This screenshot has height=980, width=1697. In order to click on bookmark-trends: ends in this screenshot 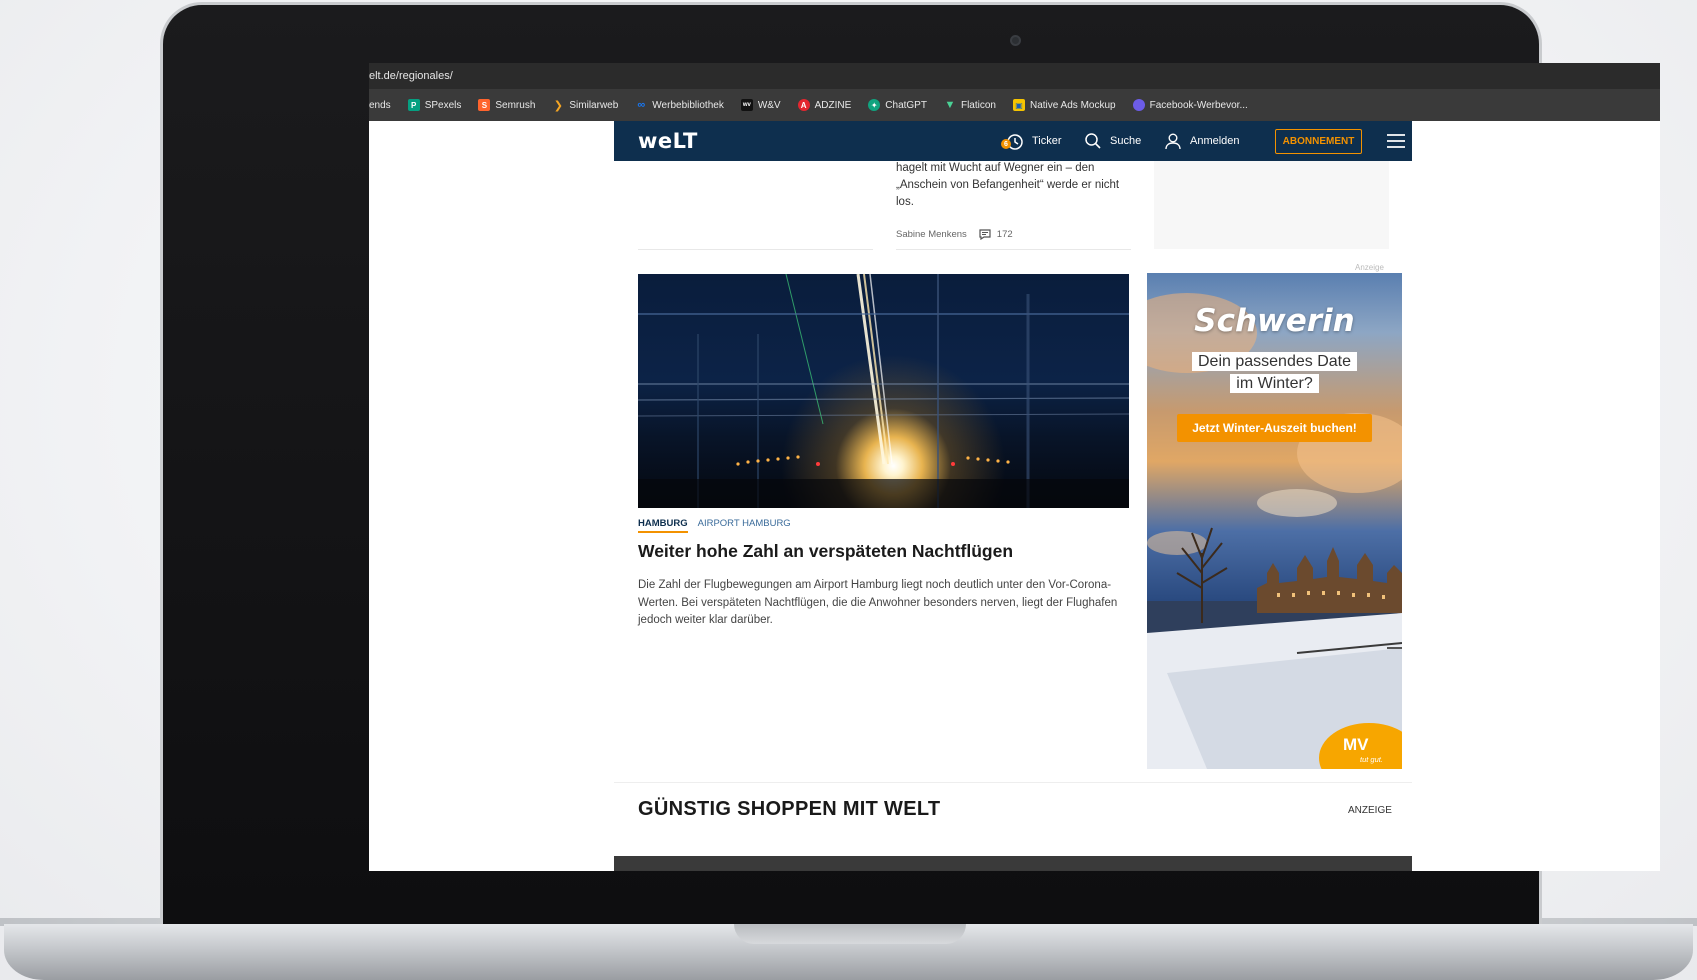, I will do `click(380, 105)`.